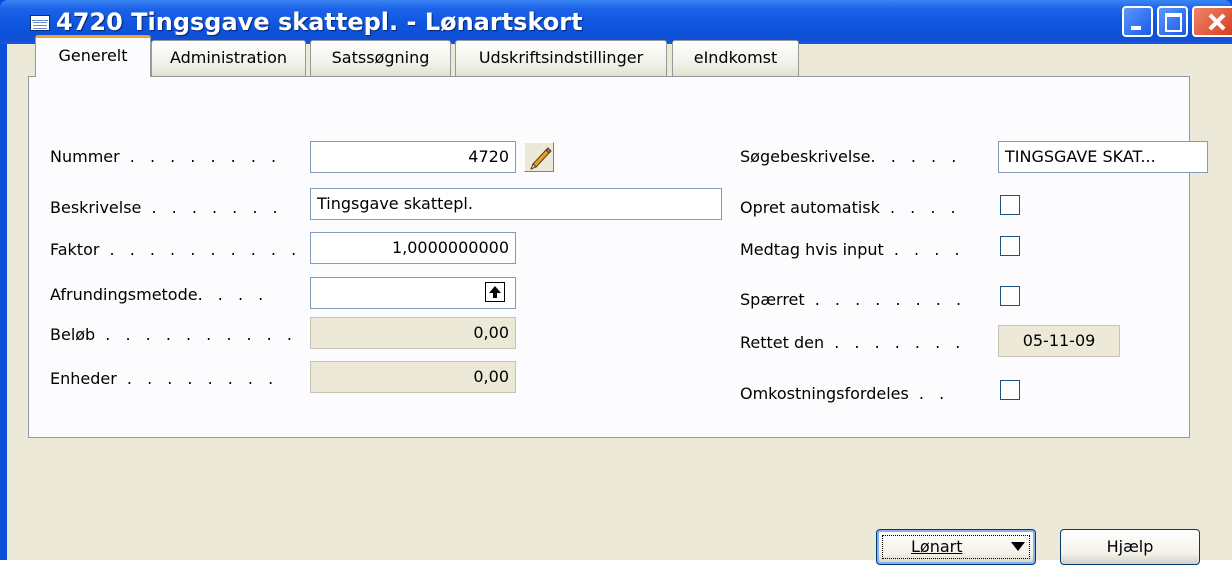 Image resolution: width=1232 pixels, height=565 pixels. I want to click on beloeb-label: Beløb . . . . . . . . . ., so click(173, 334).